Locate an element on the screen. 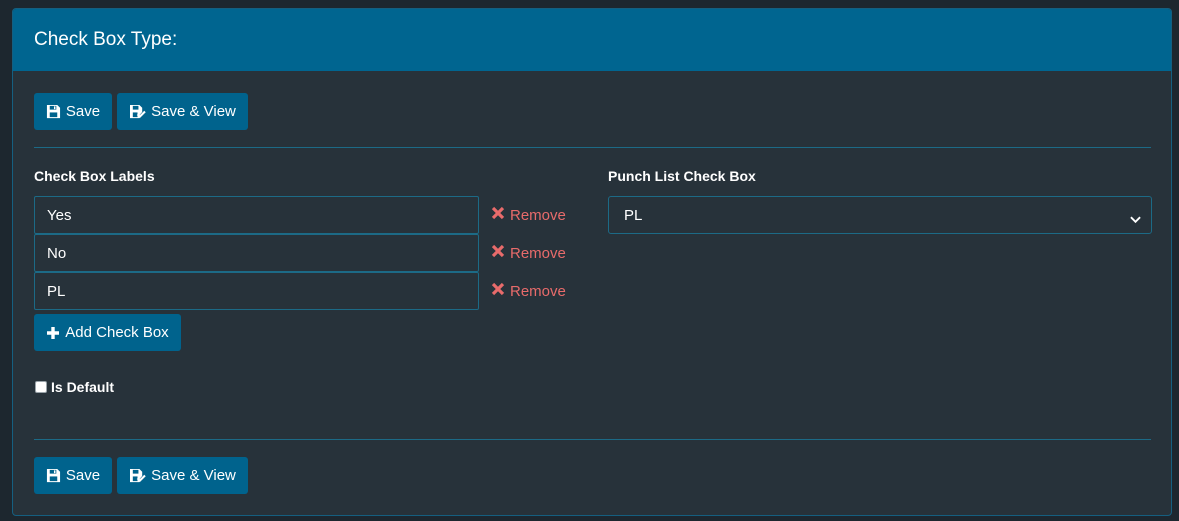  punch-list-selected-value: PL is located at coordinates (633, 215).